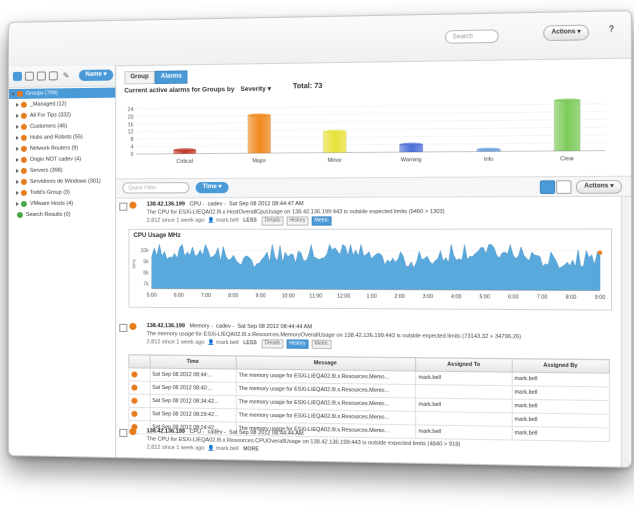 This screenshot has width=634, height=519. I want to click on tree-item: Hubs and Robots (55), so click(62, 137).